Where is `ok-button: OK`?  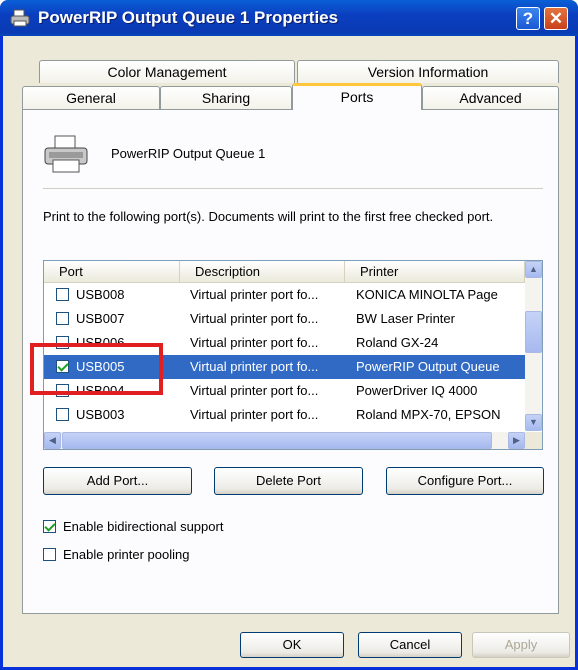 ok-button: OK is located at coordinates (292, 645).